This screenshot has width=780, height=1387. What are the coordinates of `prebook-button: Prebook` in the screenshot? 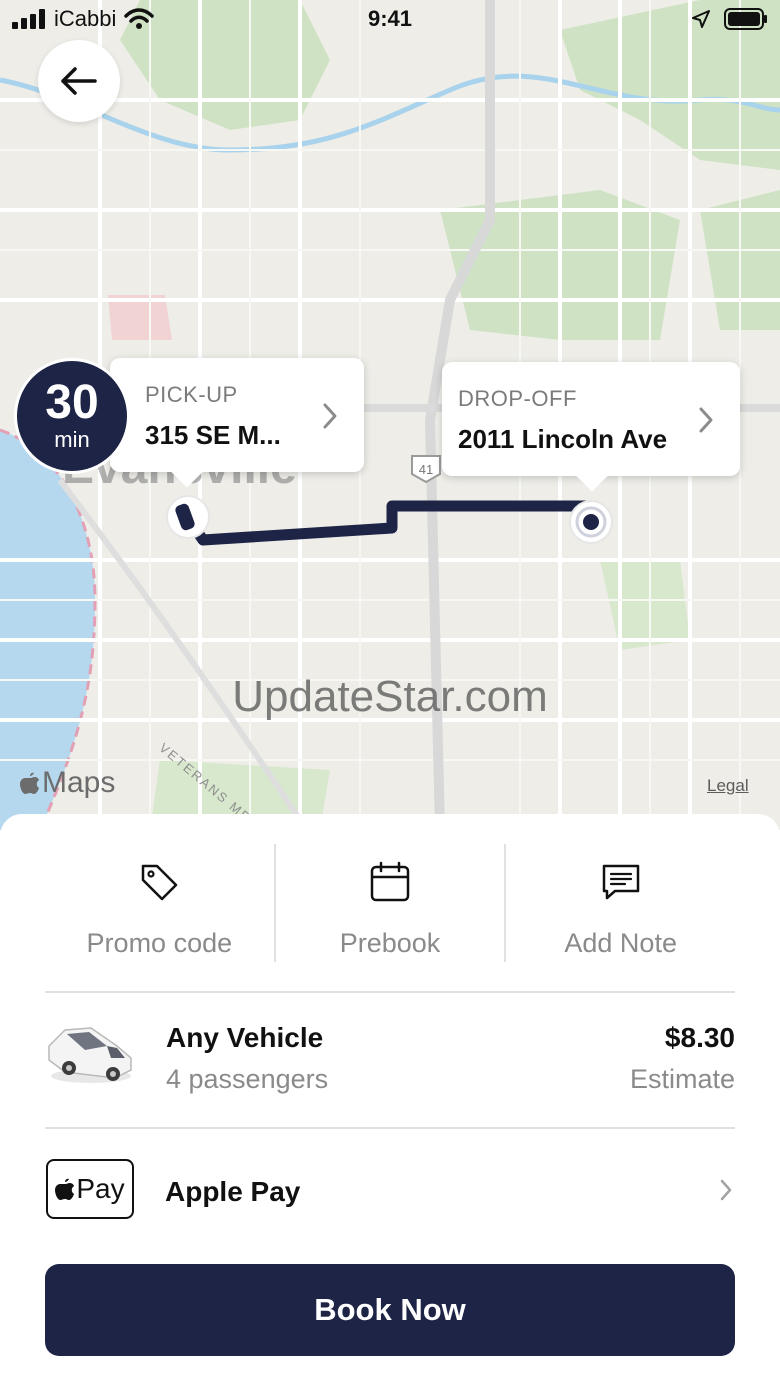 It's located at (390, 903).